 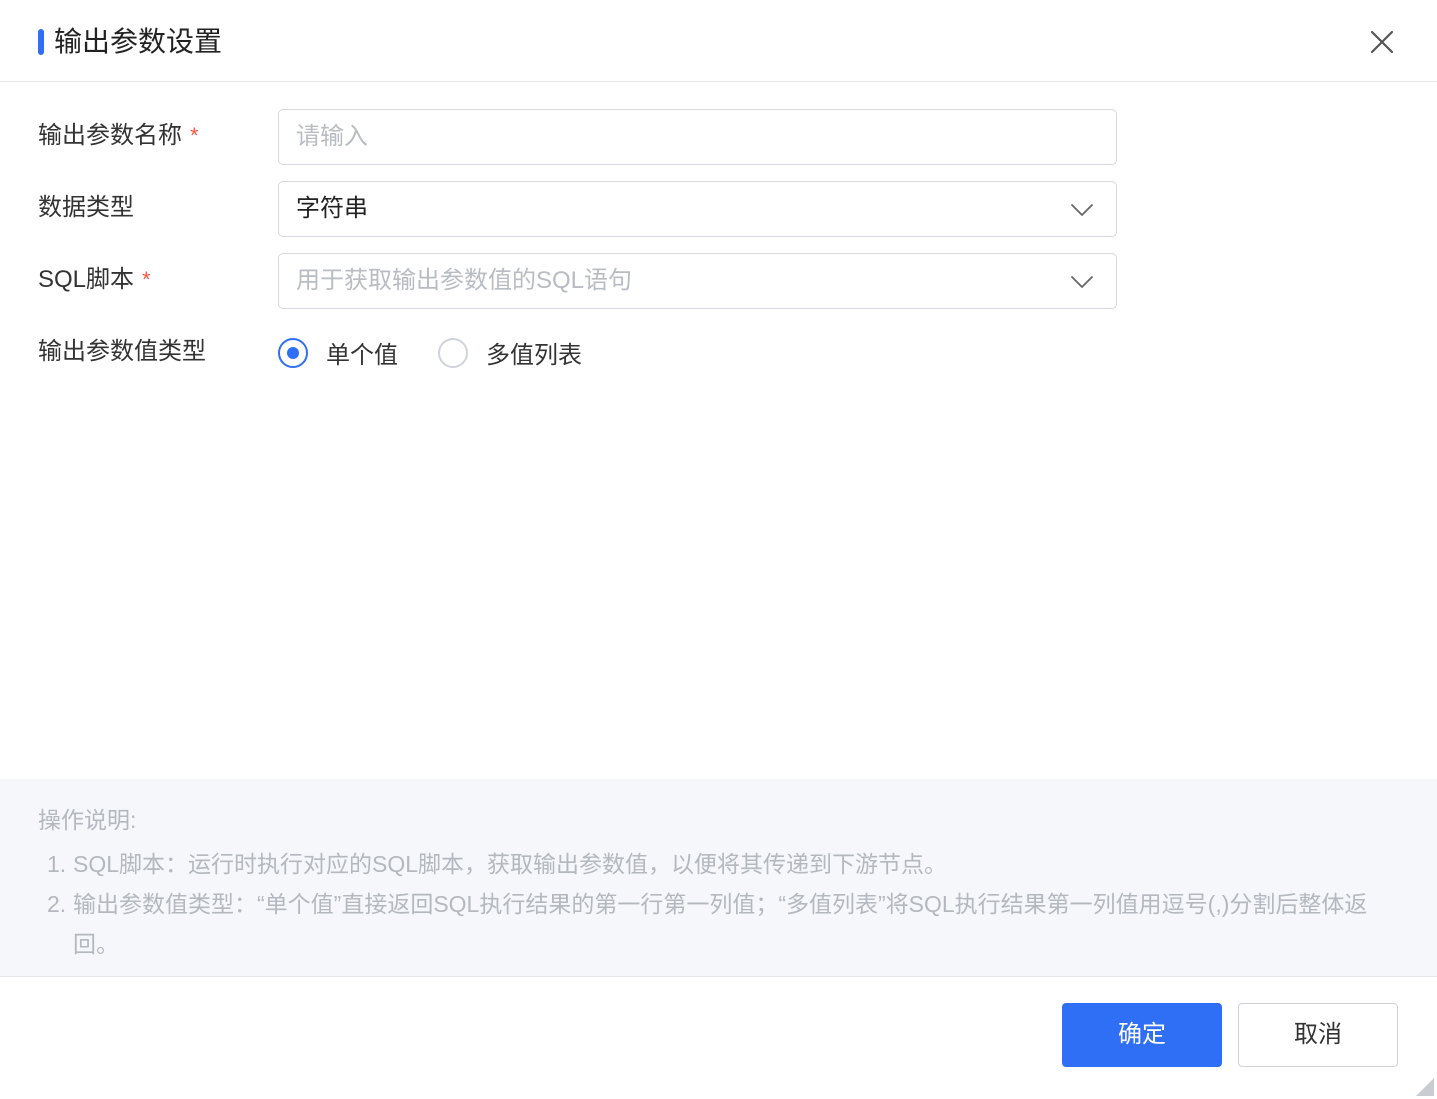 I want to click on instruction-number: 2., so click(x=57, y=904).